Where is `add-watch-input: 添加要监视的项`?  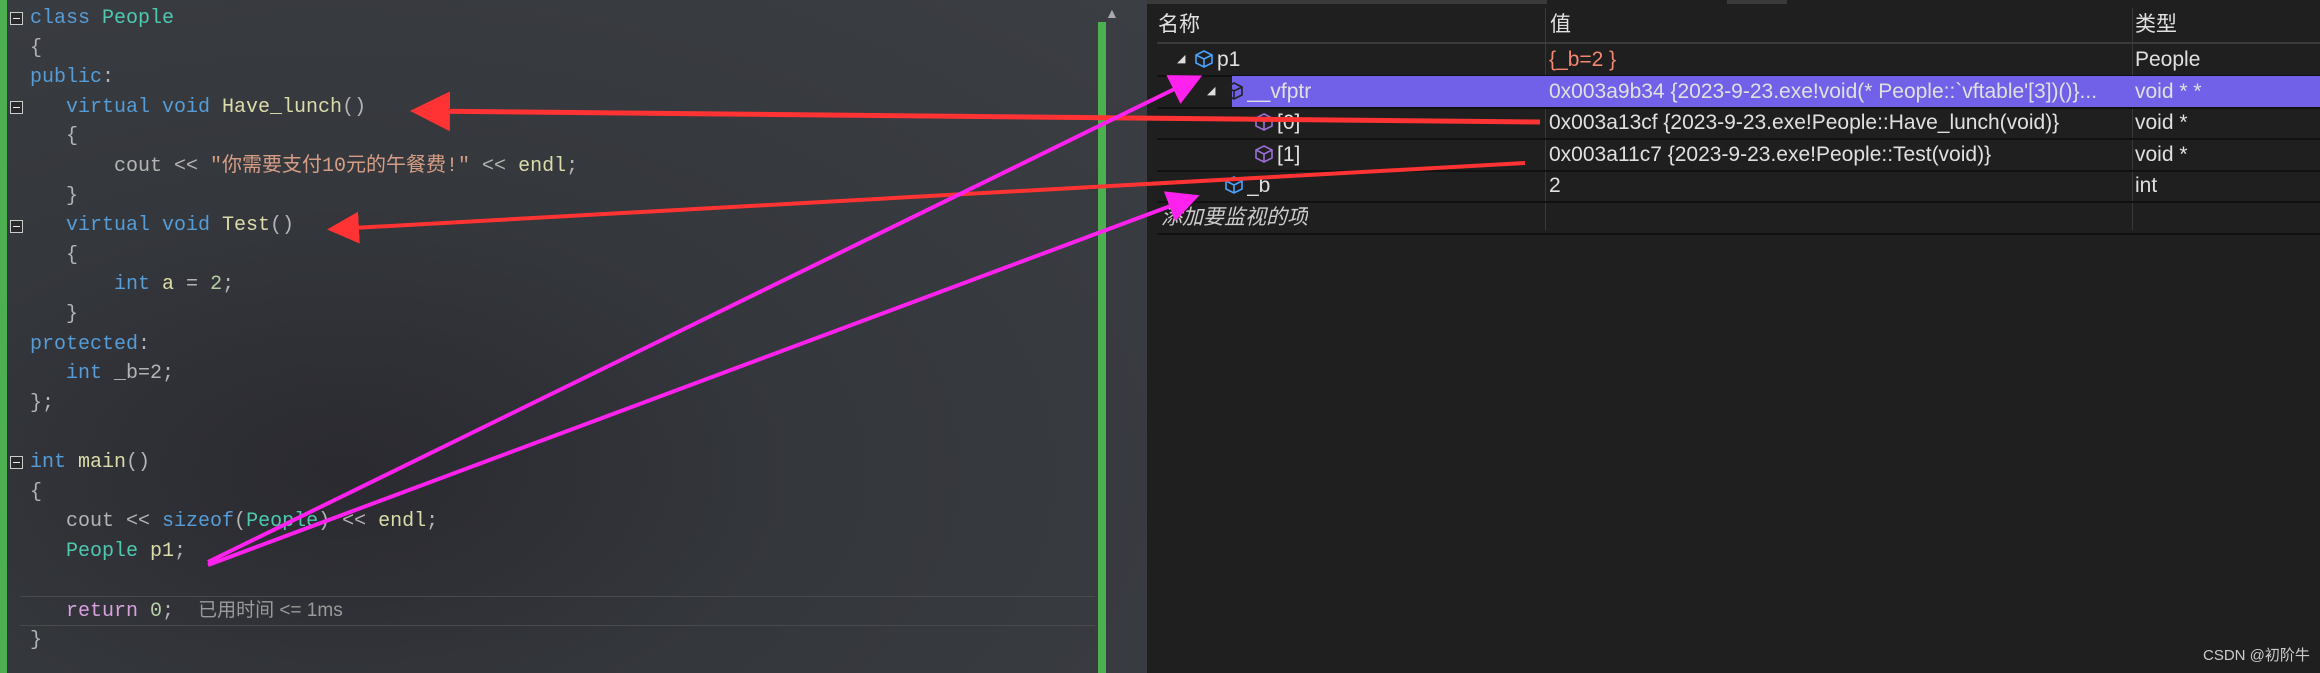 add-watch-input: 添加要监视的项 is located at coordinates (1234, 217).